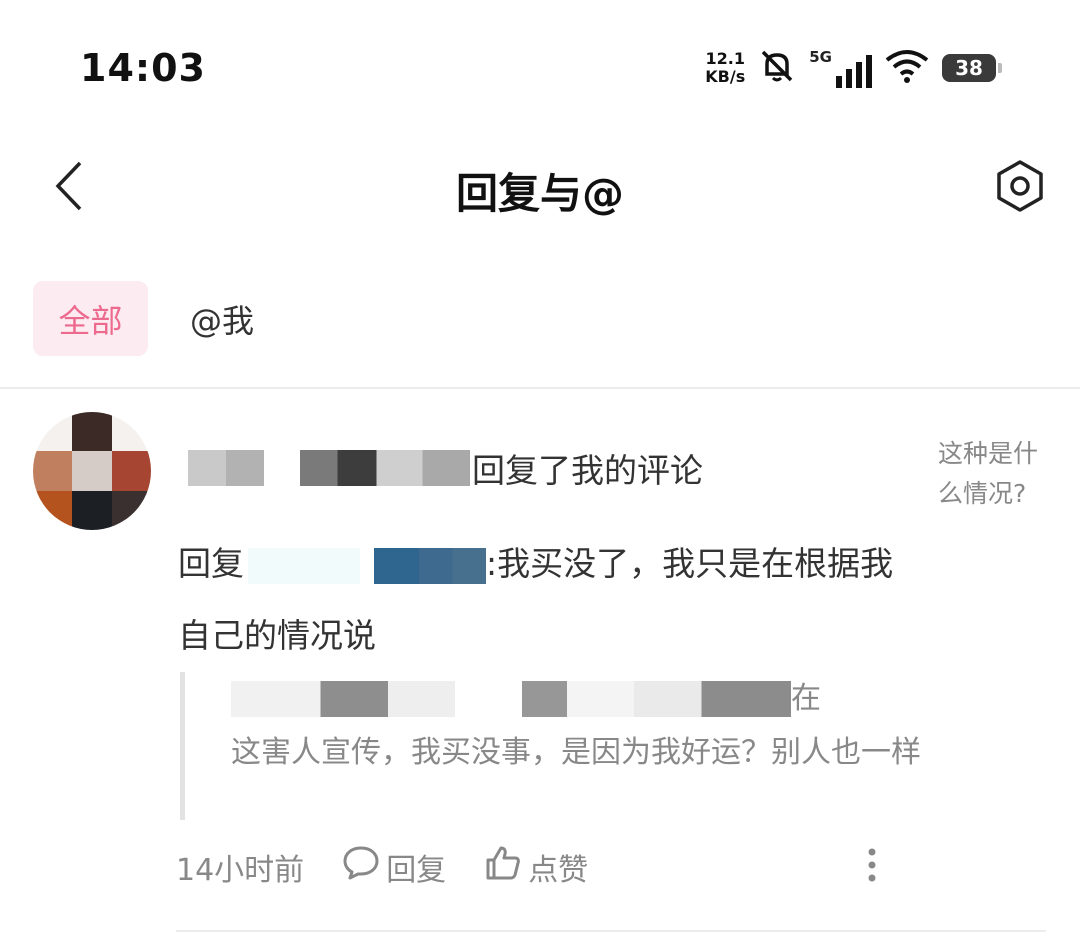 The width and height of the screenshot is (1080, 952). I want to click on net-speed-value: 12.1, so click(725, 58).